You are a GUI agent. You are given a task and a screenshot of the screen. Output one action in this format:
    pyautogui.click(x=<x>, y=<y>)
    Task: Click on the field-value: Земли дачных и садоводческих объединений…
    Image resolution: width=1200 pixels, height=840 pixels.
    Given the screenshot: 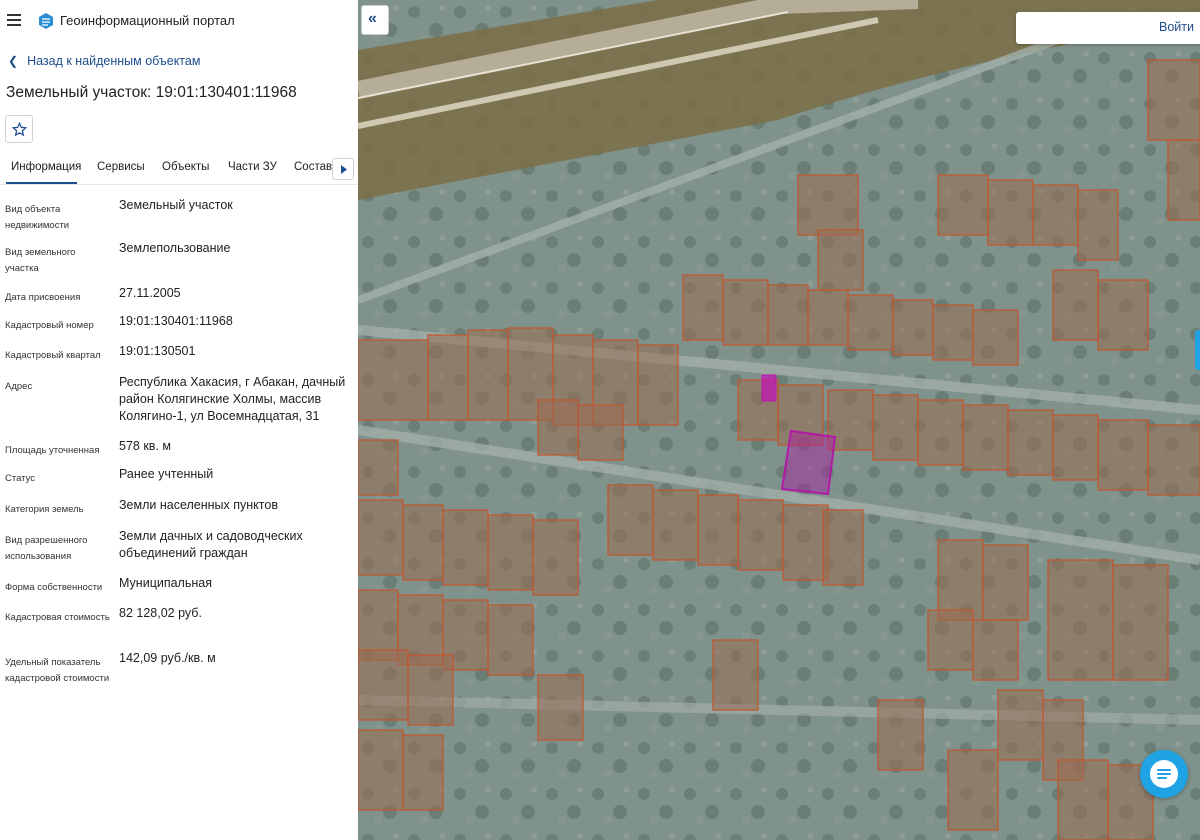 What is the action you would take?
    pyautogui.click(x=211, y=544)
    